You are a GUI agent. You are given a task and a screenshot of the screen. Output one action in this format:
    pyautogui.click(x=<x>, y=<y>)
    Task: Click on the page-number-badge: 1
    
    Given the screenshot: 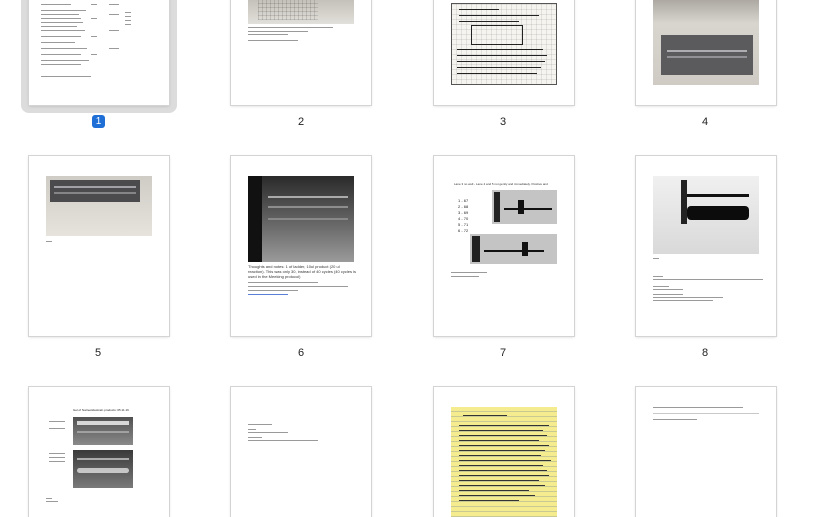 What is the action you would take?
    pyautogui.click(x=98, y=121)
    